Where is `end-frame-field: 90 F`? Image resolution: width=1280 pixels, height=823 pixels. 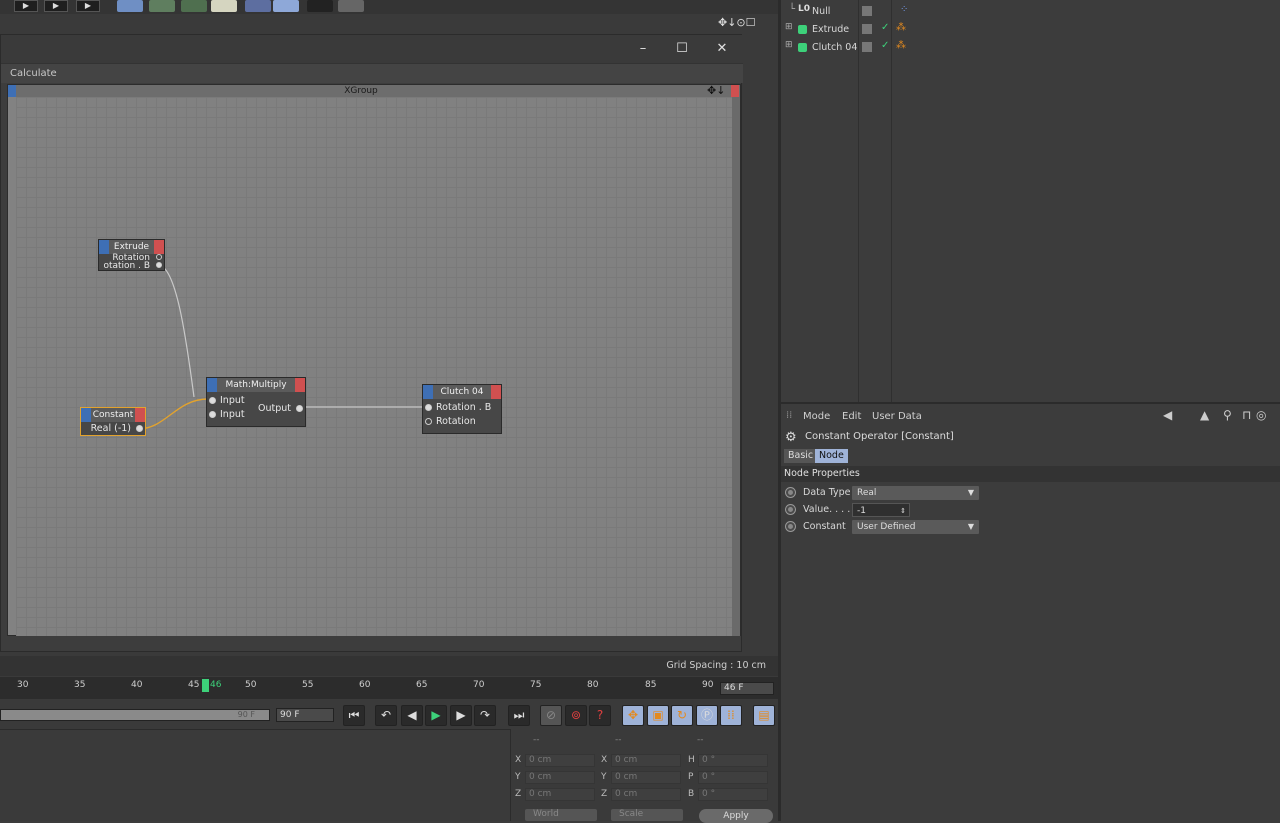
end-frame-field: 90 F is located at coordinates (305, 715).